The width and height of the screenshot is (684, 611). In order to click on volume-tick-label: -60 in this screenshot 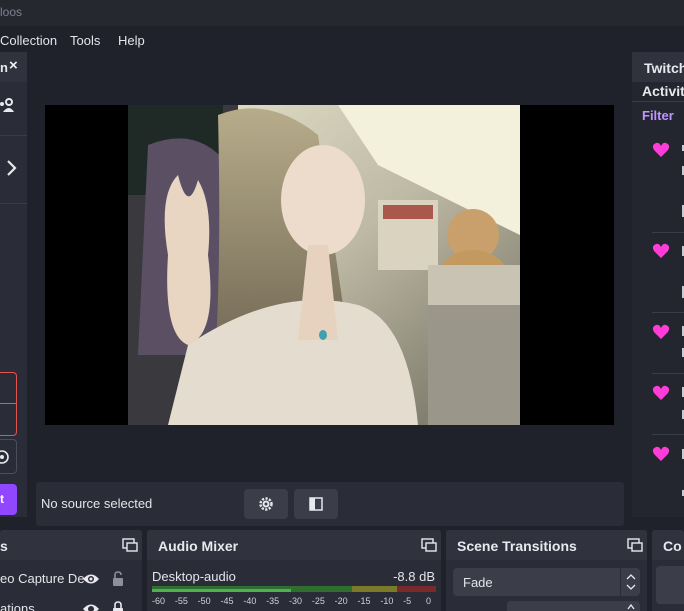, I will do `click(159, 601)`.